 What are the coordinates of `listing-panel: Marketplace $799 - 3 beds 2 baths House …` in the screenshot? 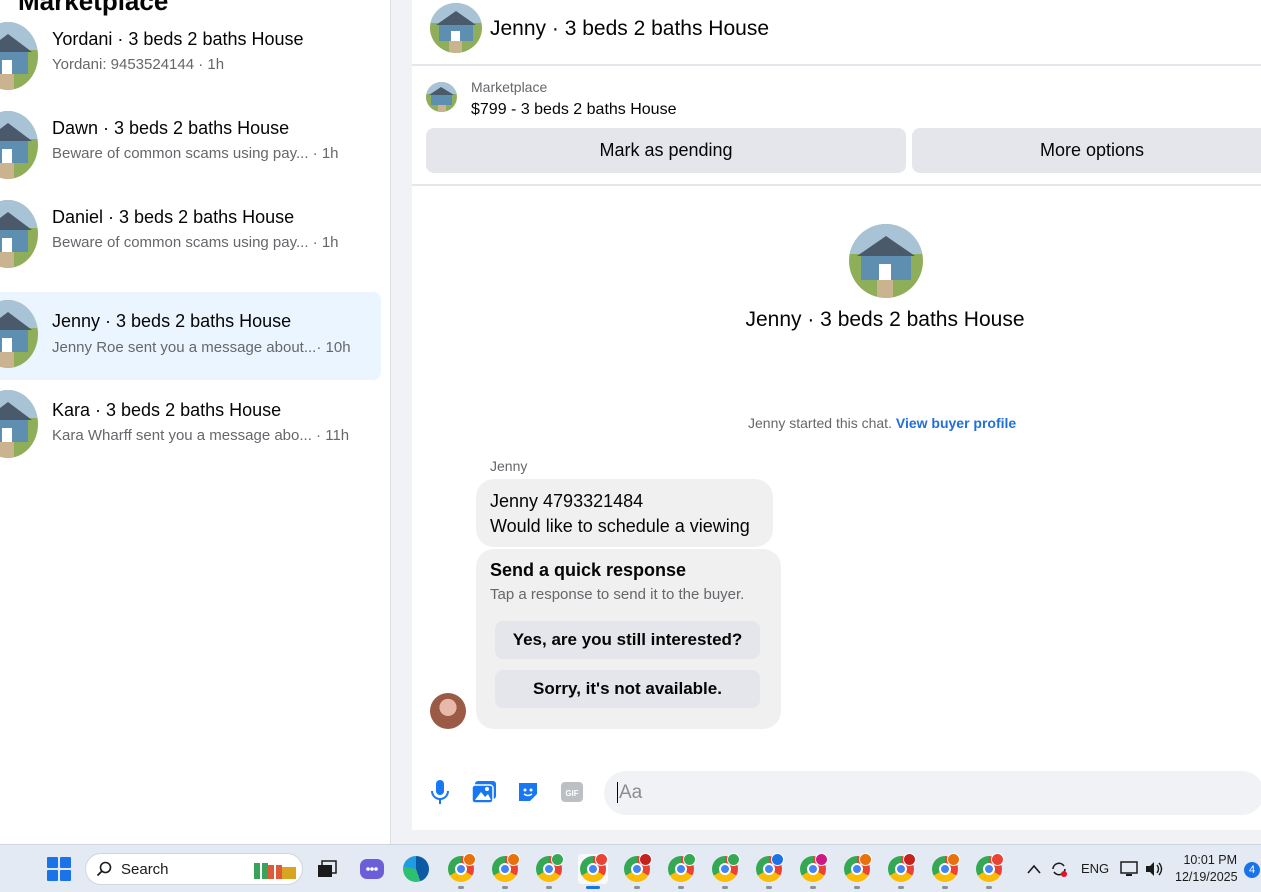 It's located at (836, 127).